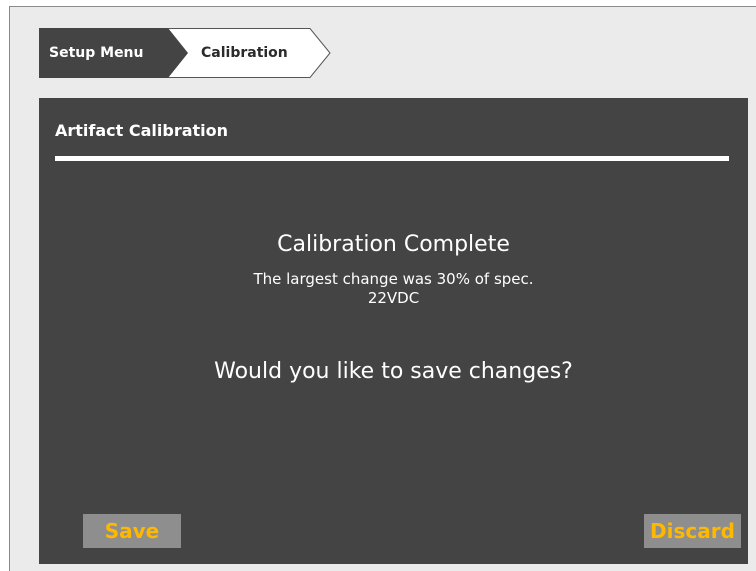 The height and width of the screenshot is (571, 756). Describe the element at coordinates (692, 531) in the screenshot. I see `discard-button: Discard` at that location.